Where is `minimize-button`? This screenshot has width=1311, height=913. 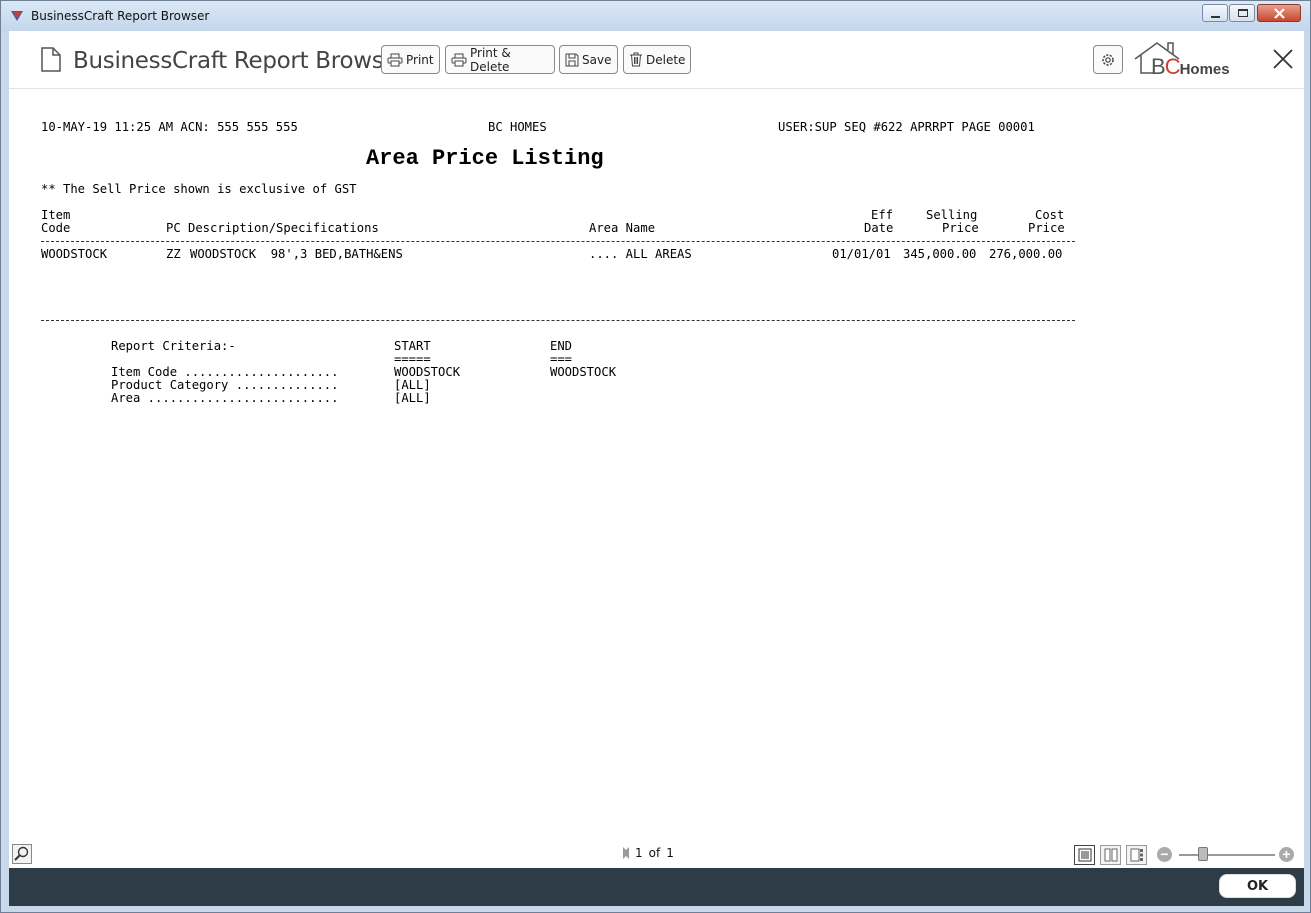 minimize-button is located at coordinates (1215, 13).